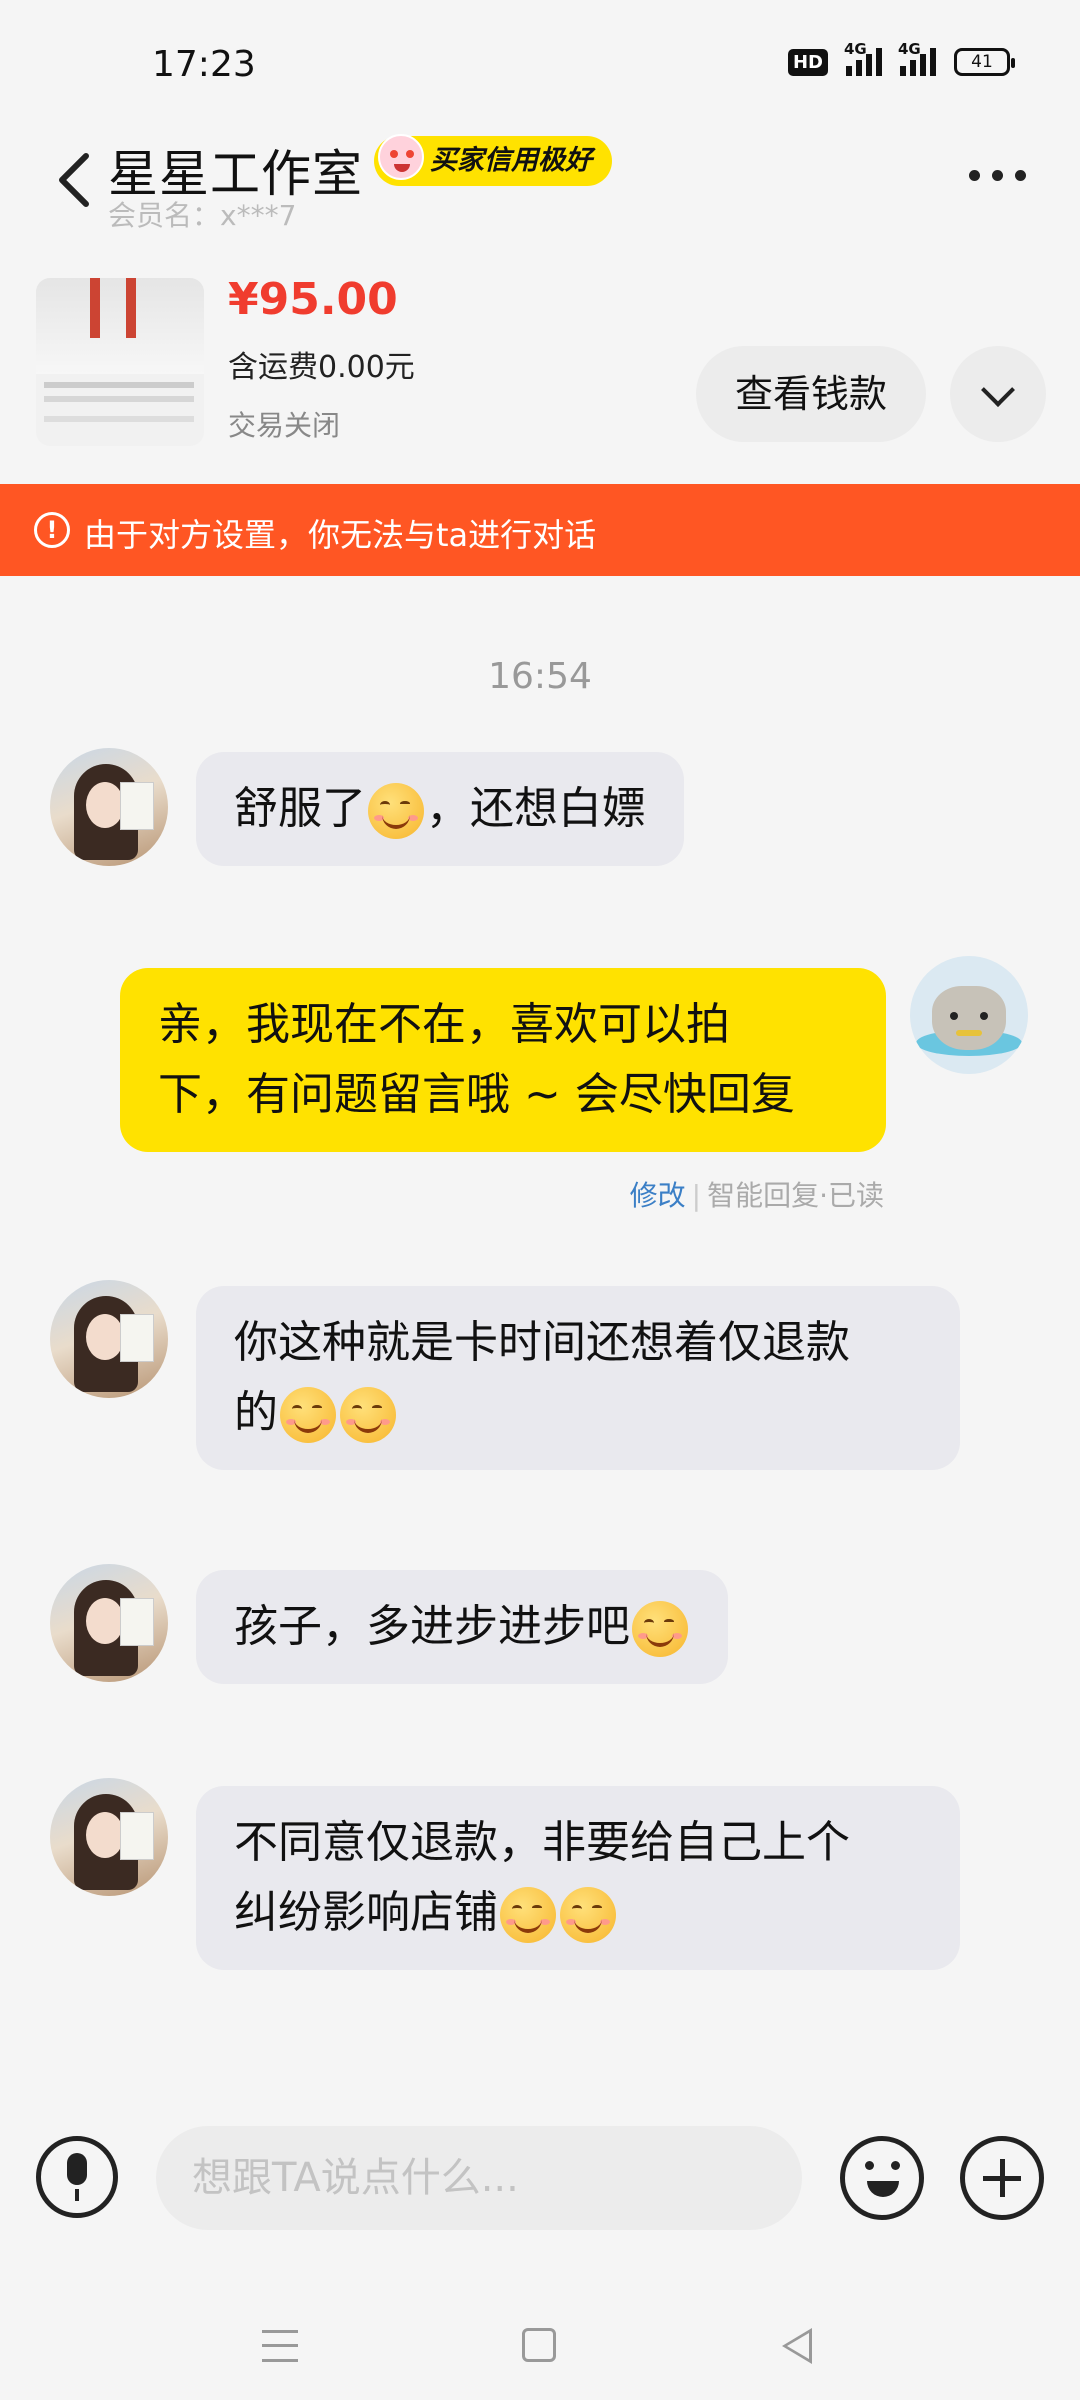 This screenshot has height=2400, width=1080. I want to click on nav-back-icon, so click(797, 2346).